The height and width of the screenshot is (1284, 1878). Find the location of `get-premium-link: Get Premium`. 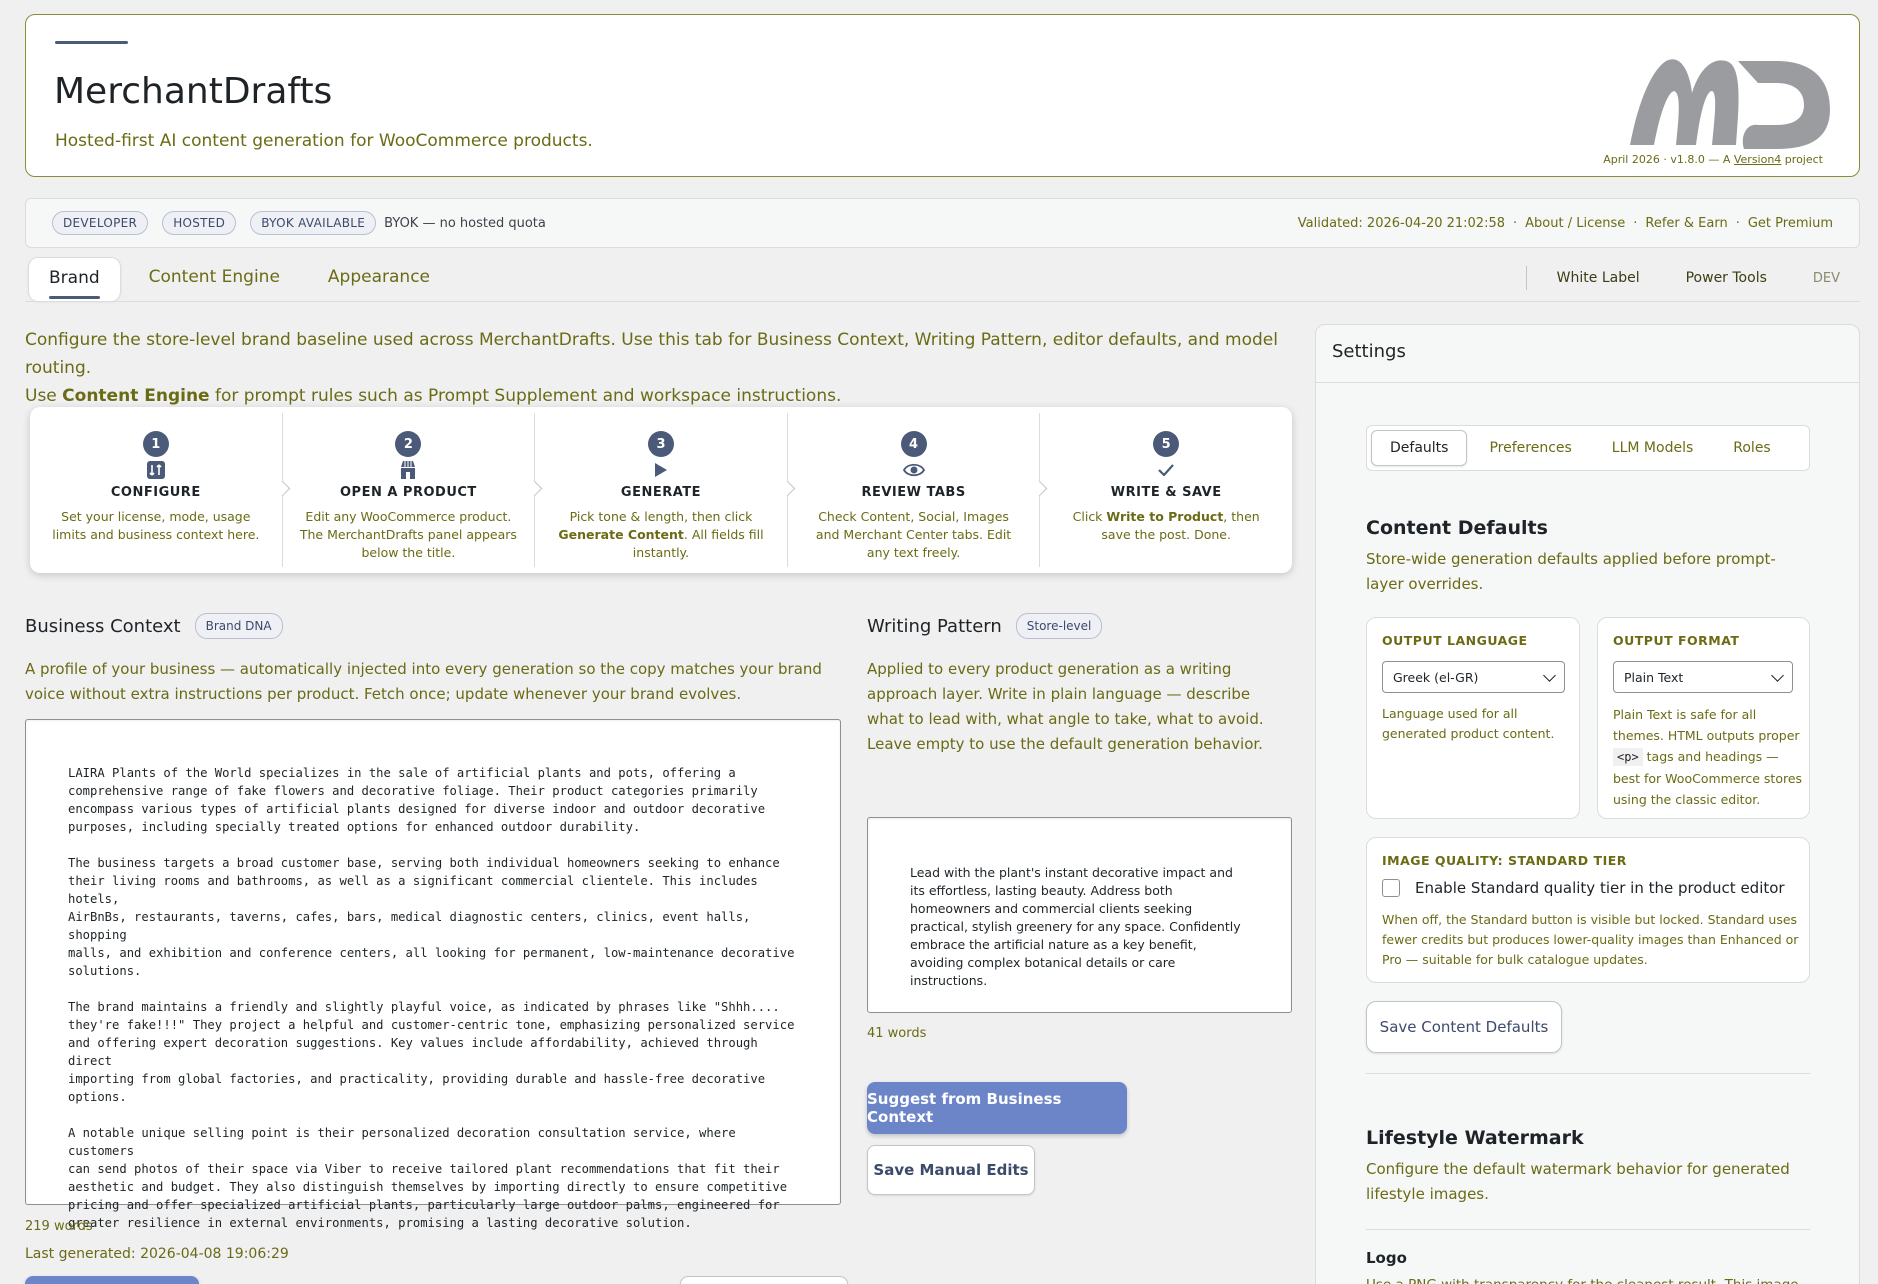

get-premium-link: Get Premium is located at coordinates (1790, 223).